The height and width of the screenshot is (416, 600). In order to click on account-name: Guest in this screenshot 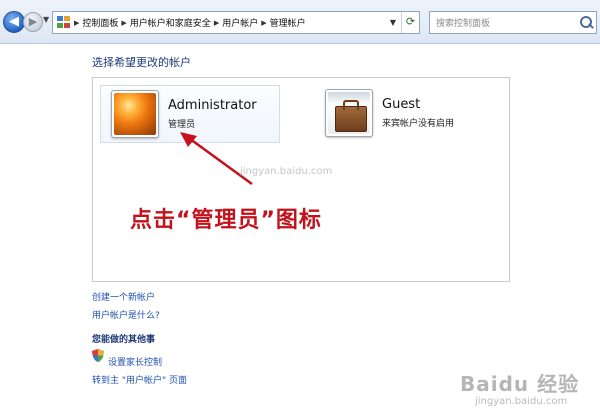, I will do `click(401, 104)`.